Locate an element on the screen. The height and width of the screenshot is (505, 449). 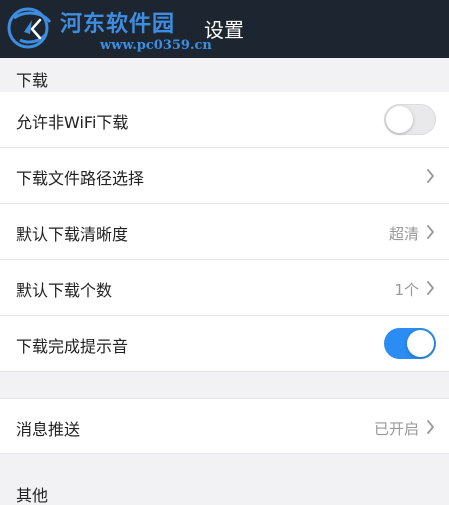
watermark-title: 河东软件园 is located at coordinates (118, 24).